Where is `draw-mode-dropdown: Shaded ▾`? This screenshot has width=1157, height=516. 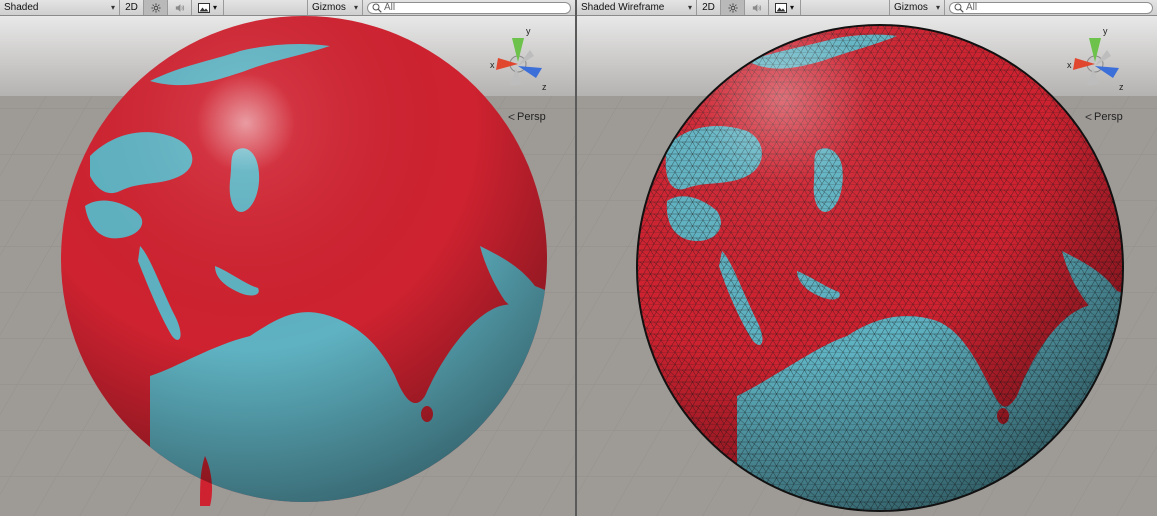
draw-mode-dropdown: Shaded ▾ is located at coordinates (60, 7).